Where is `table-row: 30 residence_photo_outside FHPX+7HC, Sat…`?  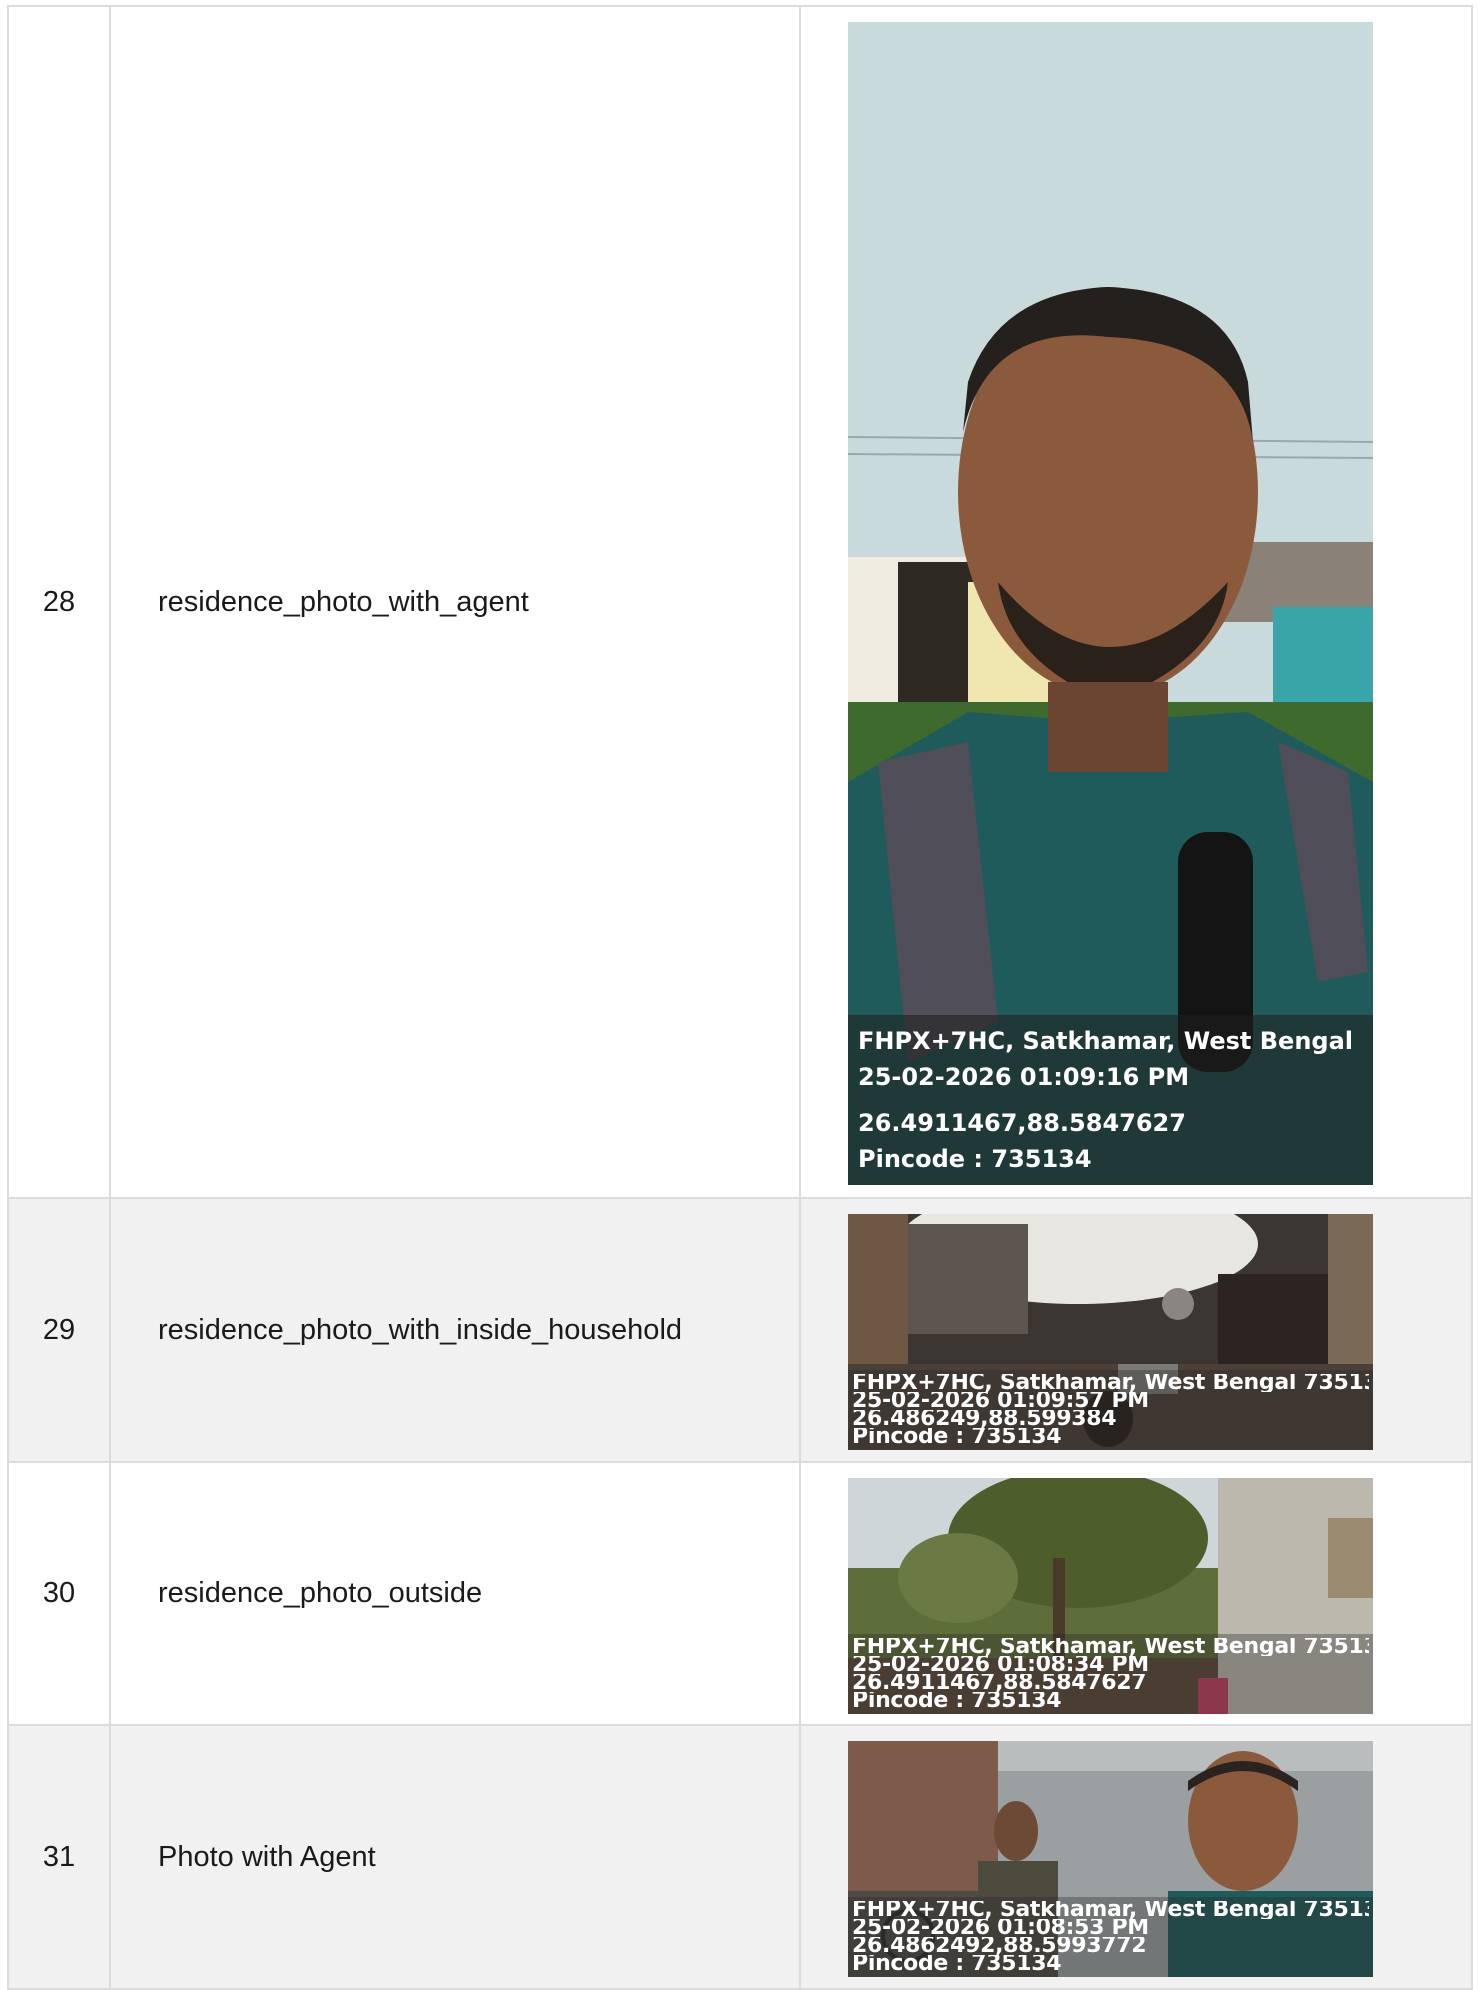 table-row: 30 residence_photo_outside FHPX+7HC, Sat… is located at coordinates (740, 1593).